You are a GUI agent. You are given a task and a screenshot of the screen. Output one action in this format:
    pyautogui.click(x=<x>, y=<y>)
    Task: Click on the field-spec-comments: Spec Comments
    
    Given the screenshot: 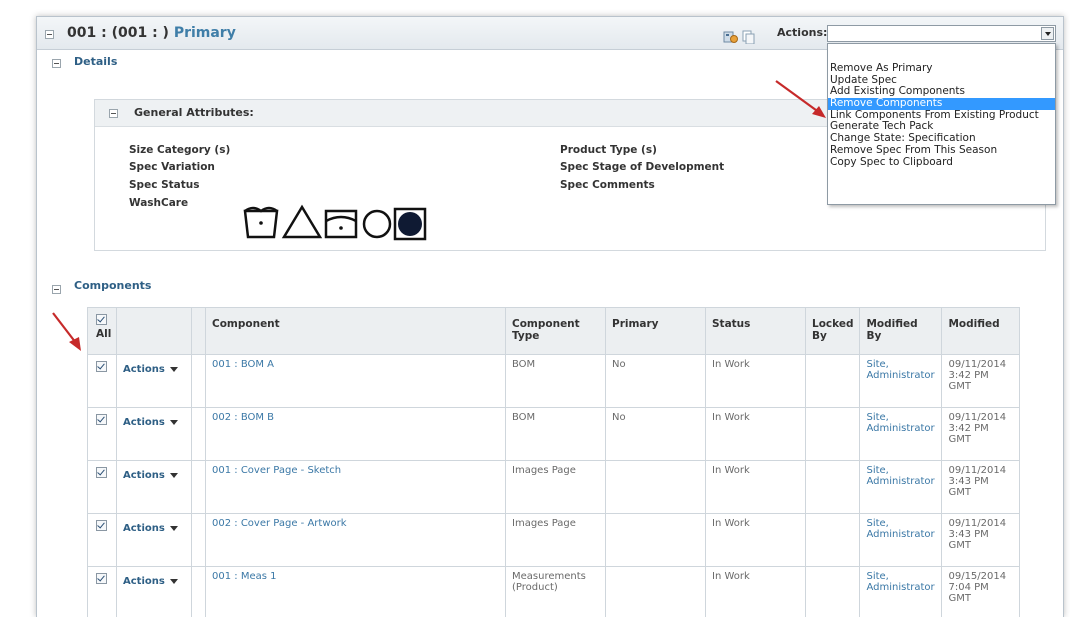 What is the action you would take?
    pyautogui.click(x=607, y=185)
    